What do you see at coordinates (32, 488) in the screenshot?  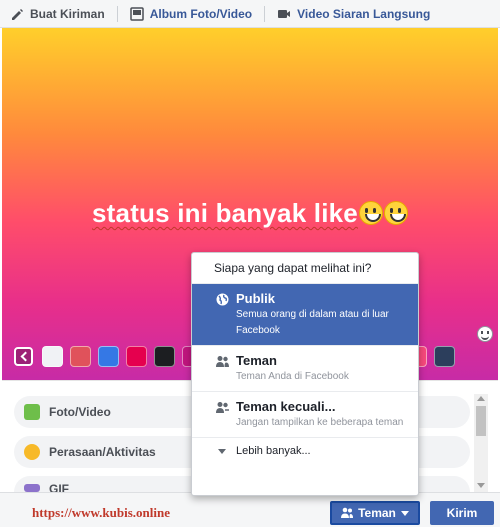 I see `gif-icon` at bounding box center [32, 488].